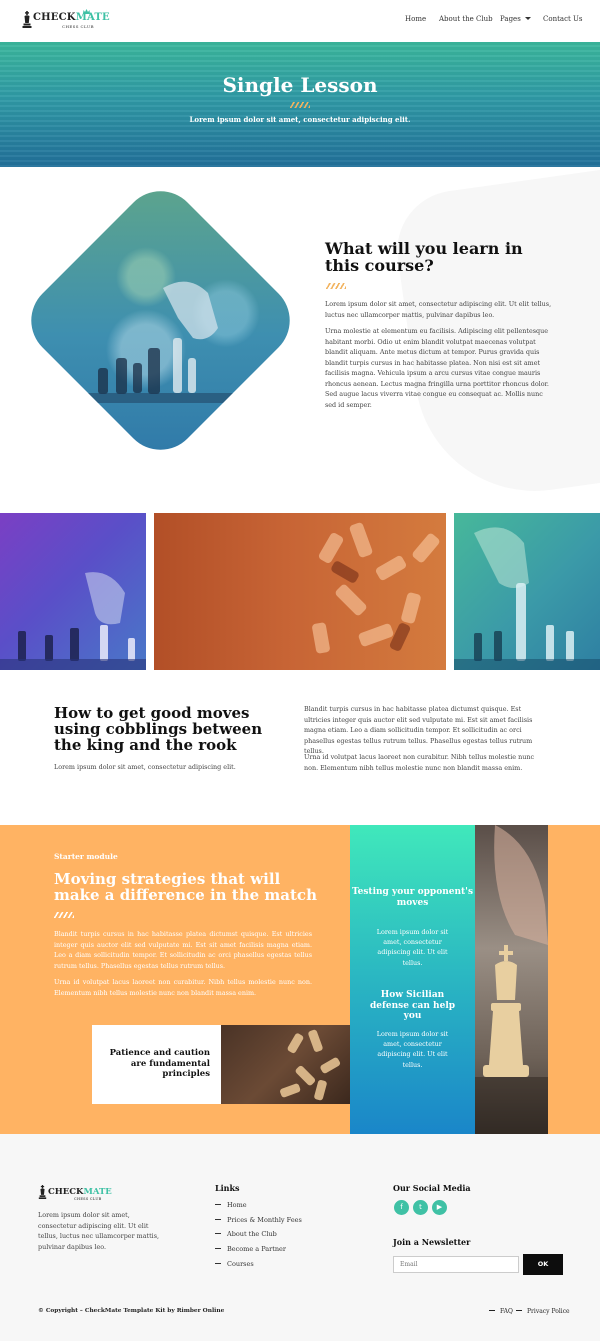  Describe the element at coordinates (246, 1234) in the screenshot. I see `footer-link-about: About the Club` at that location.